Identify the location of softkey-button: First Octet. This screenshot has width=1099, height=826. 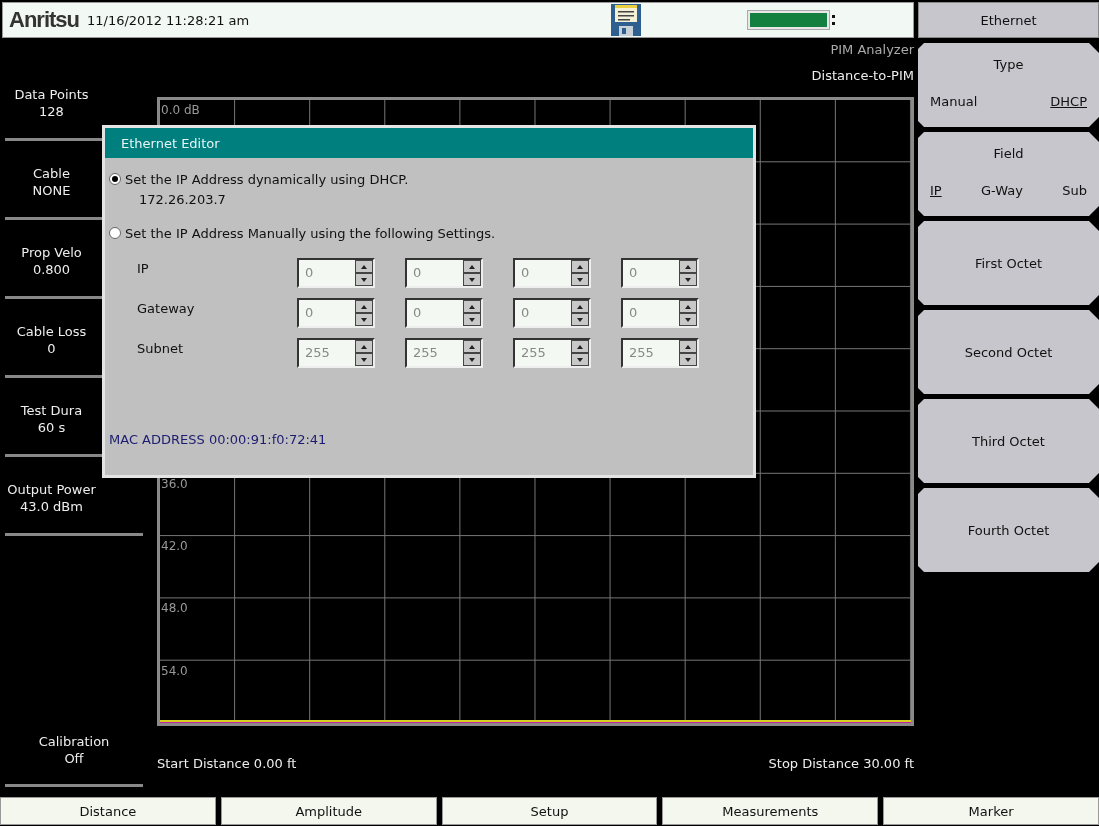
(1008, 263).